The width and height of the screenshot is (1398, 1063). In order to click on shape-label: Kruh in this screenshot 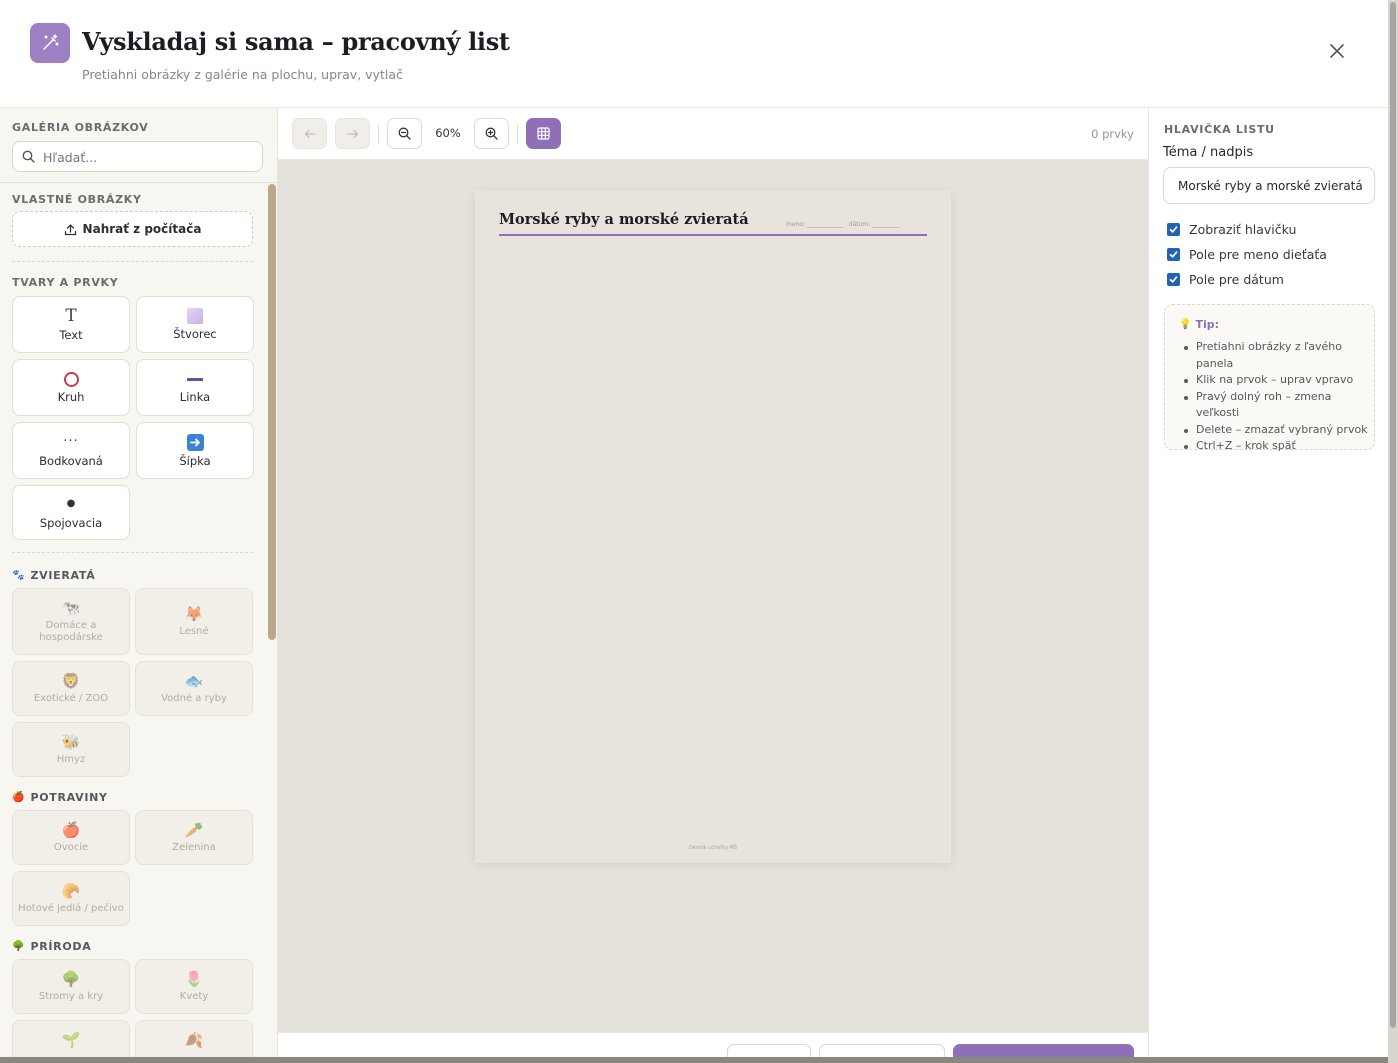, I will do `click(71, 396)`.